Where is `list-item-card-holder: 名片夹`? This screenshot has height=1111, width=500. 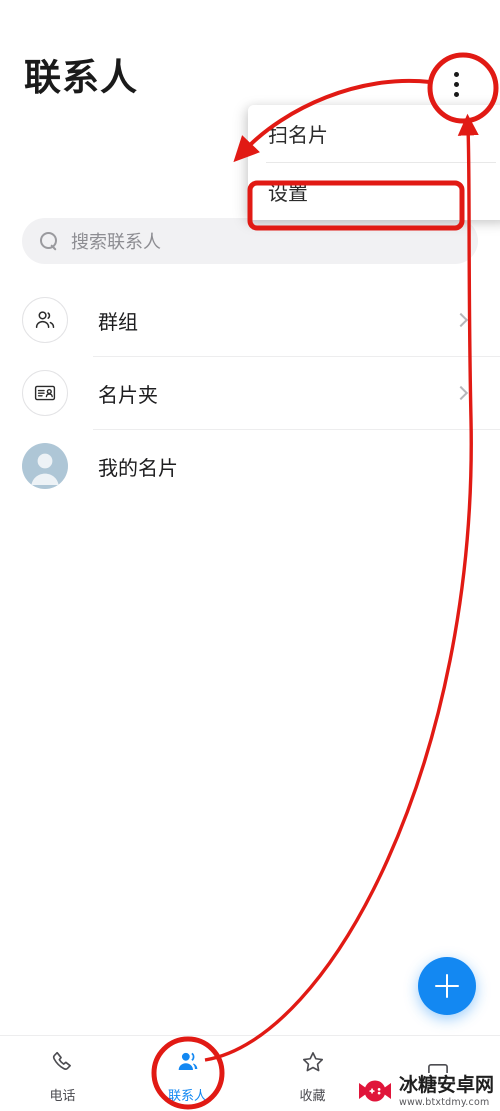
list-item-card-holder: 名片夹 is located at coordinates (250, 393).